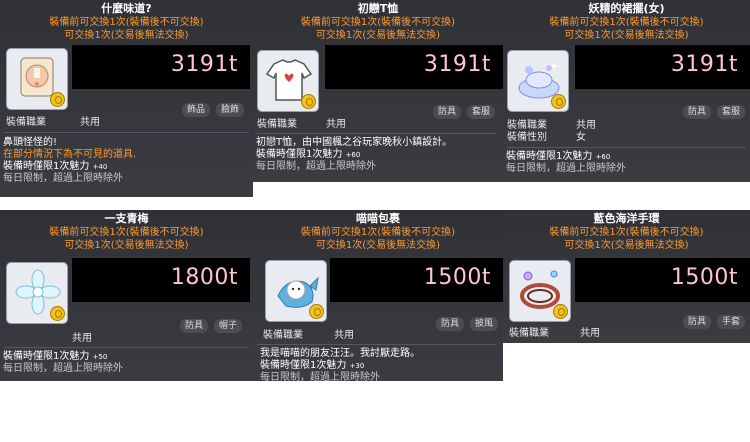  Describe the element at coordinates (230, 110) in the screenshot. I see `subcategory-tag: 臉飾` at that location.